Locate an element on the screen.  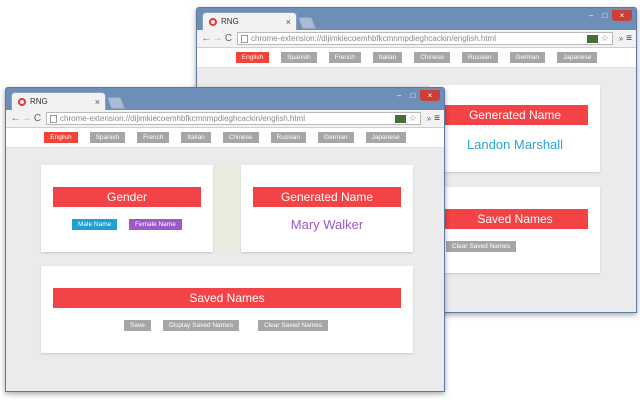
save-button: Save is located at coordinates (137, 325).